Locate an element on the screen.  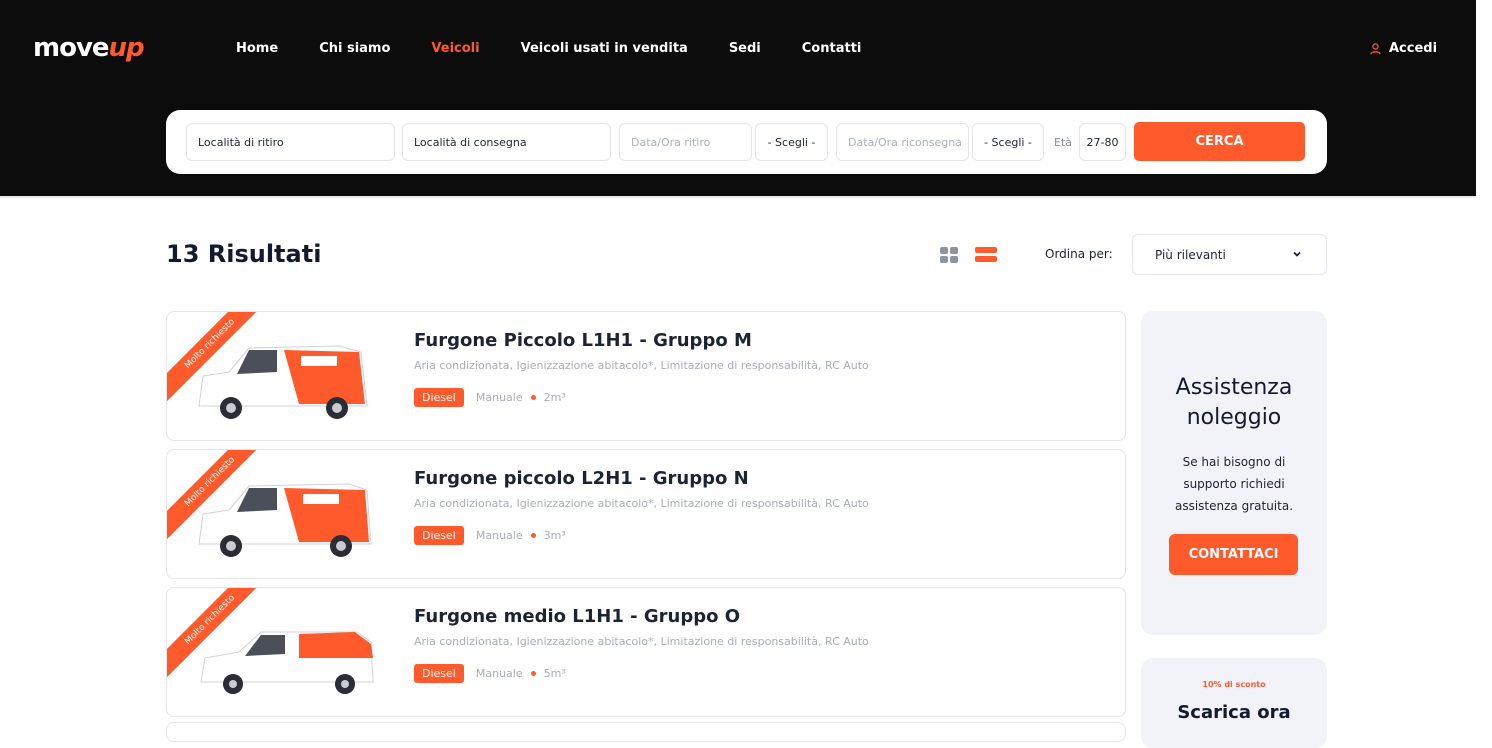
pickup-location-input: Località di ritiro is located at coordinates (290, 142).